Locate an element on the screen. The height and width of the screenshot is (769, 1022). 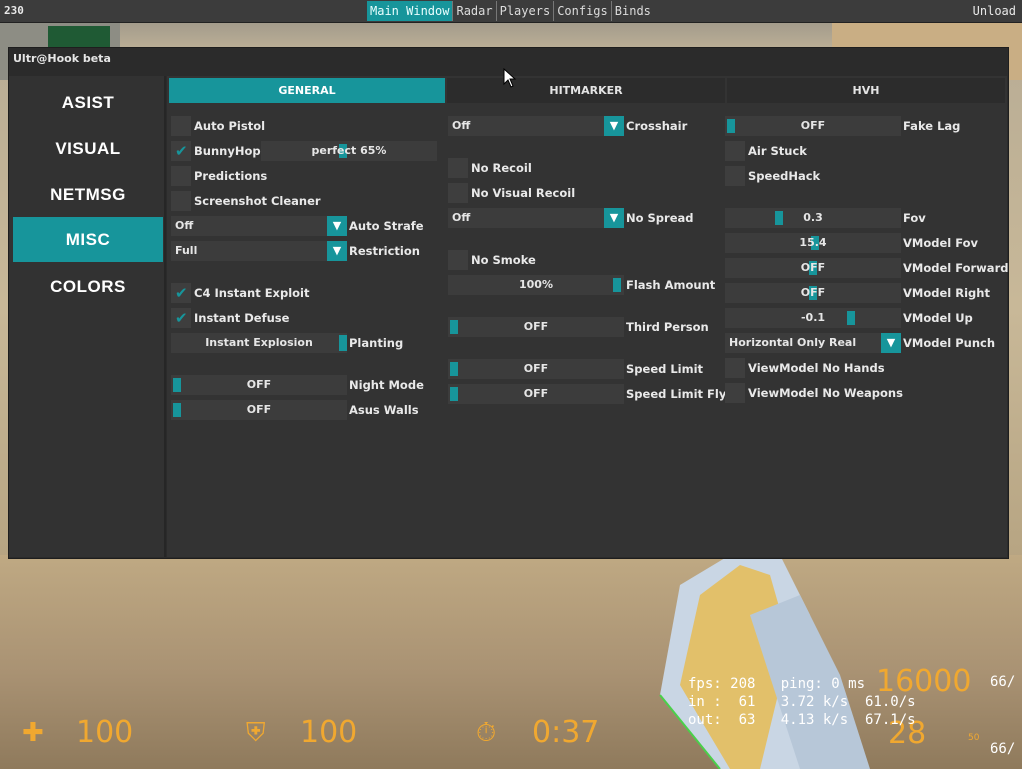
unload-button: Unload is located at coordinates (994, 11).